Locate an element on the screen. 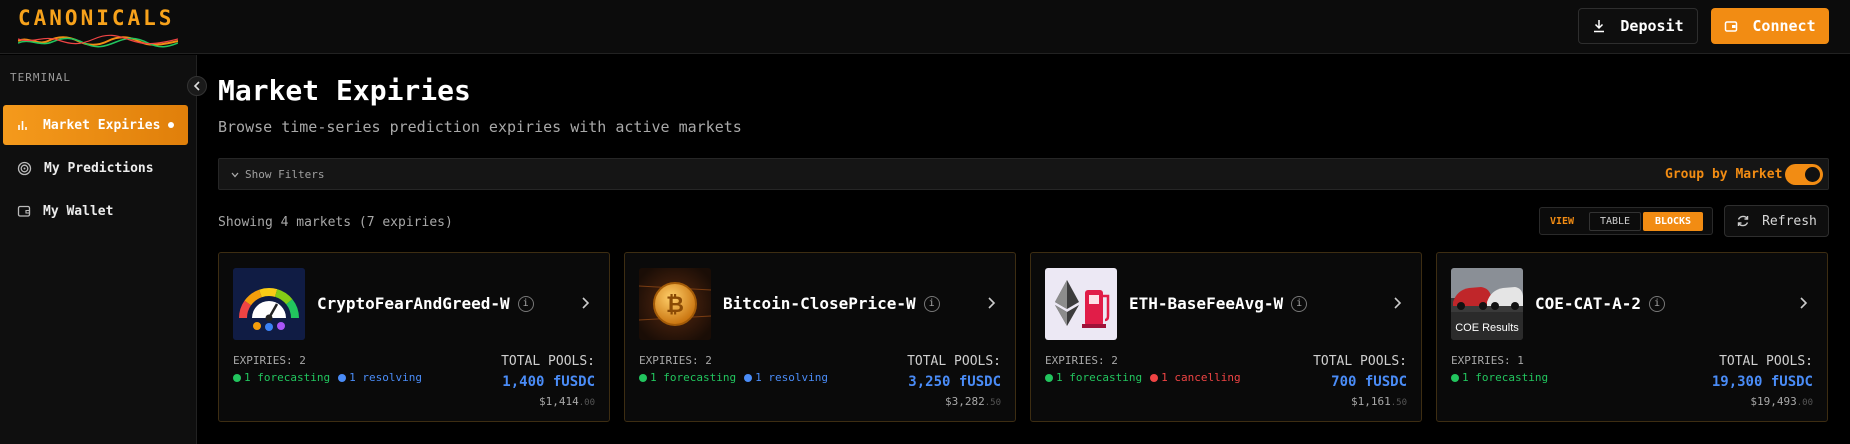 This screenshot has height=444, width=1850. brand-logo: CANONICALS is located at coordinates (98, 27).